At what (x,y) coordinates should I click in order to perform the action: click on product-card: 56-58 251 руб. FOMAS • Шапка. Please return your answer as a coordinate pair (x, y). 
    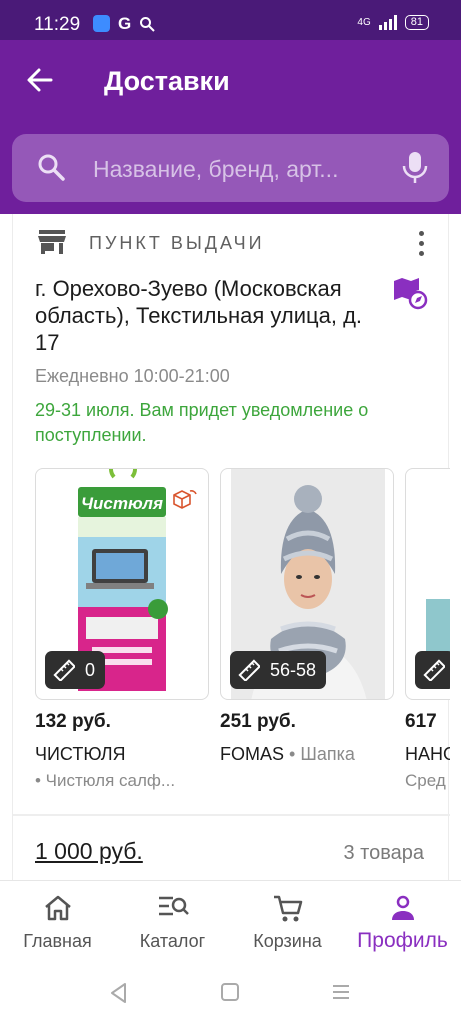
    Looking at the image, I should click on (307, 619).